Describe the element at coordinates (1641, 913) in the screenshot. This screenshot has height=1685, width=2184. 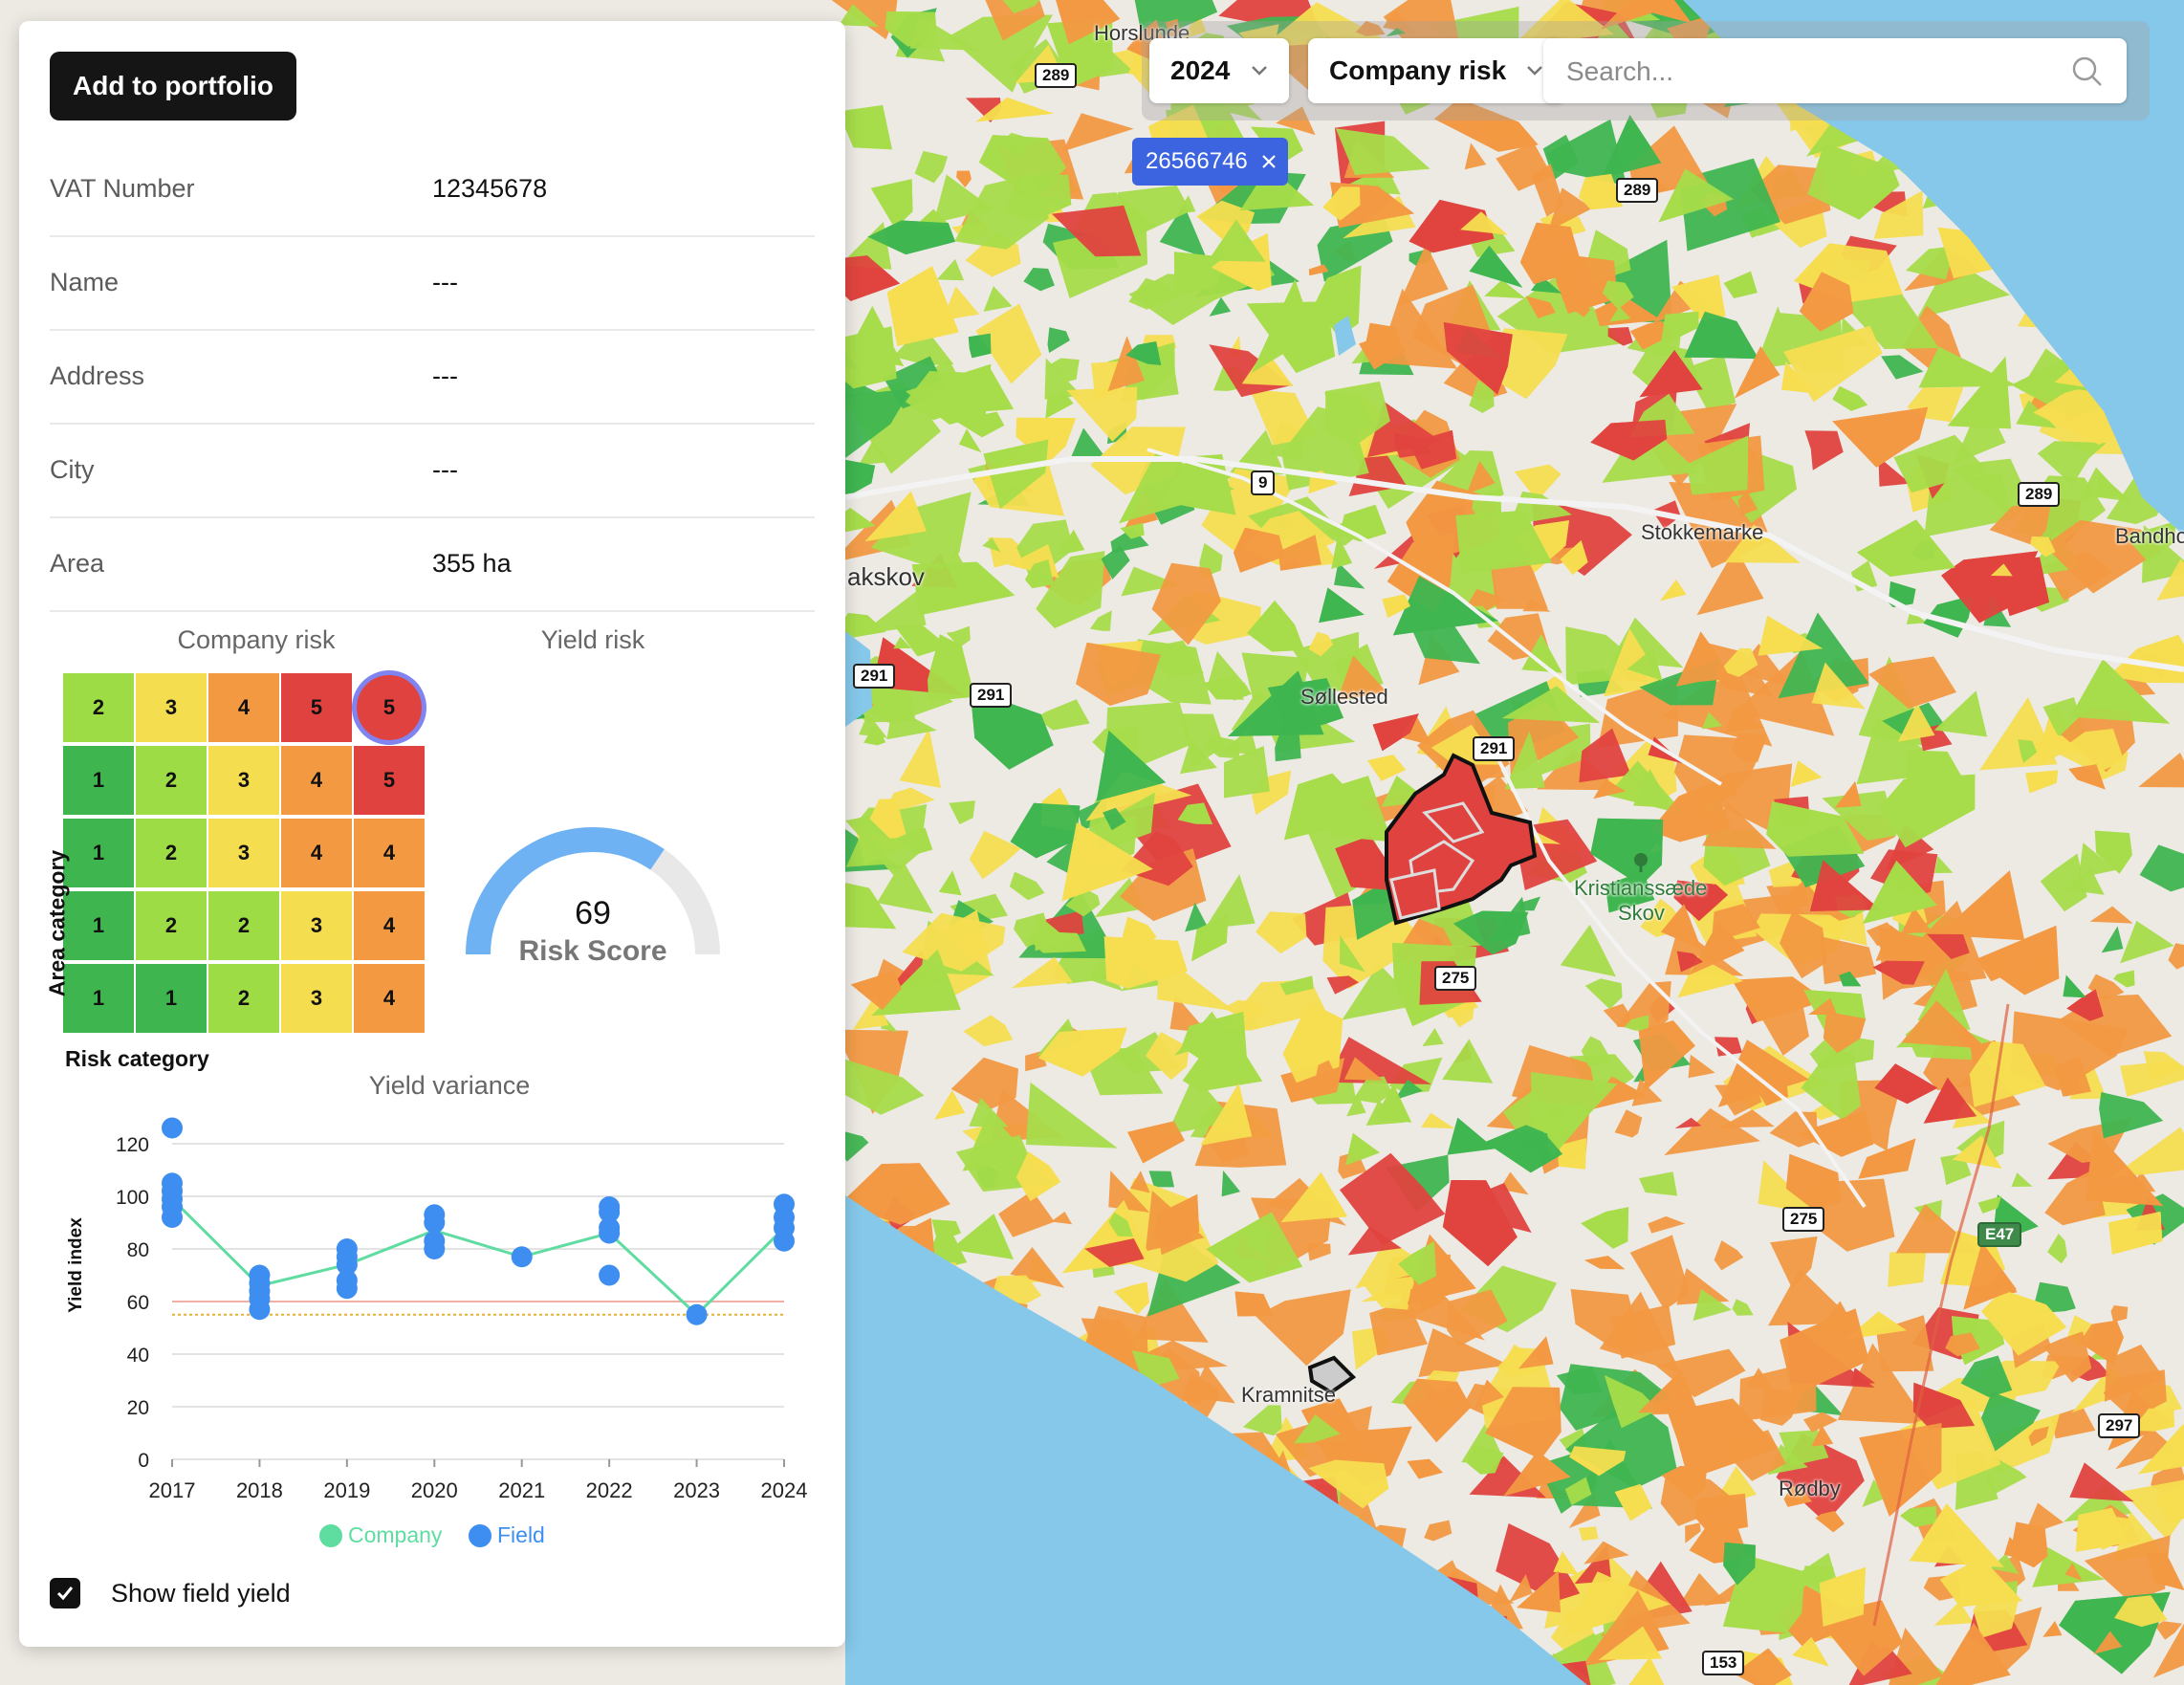
I see `place-label: Skov` at that location.